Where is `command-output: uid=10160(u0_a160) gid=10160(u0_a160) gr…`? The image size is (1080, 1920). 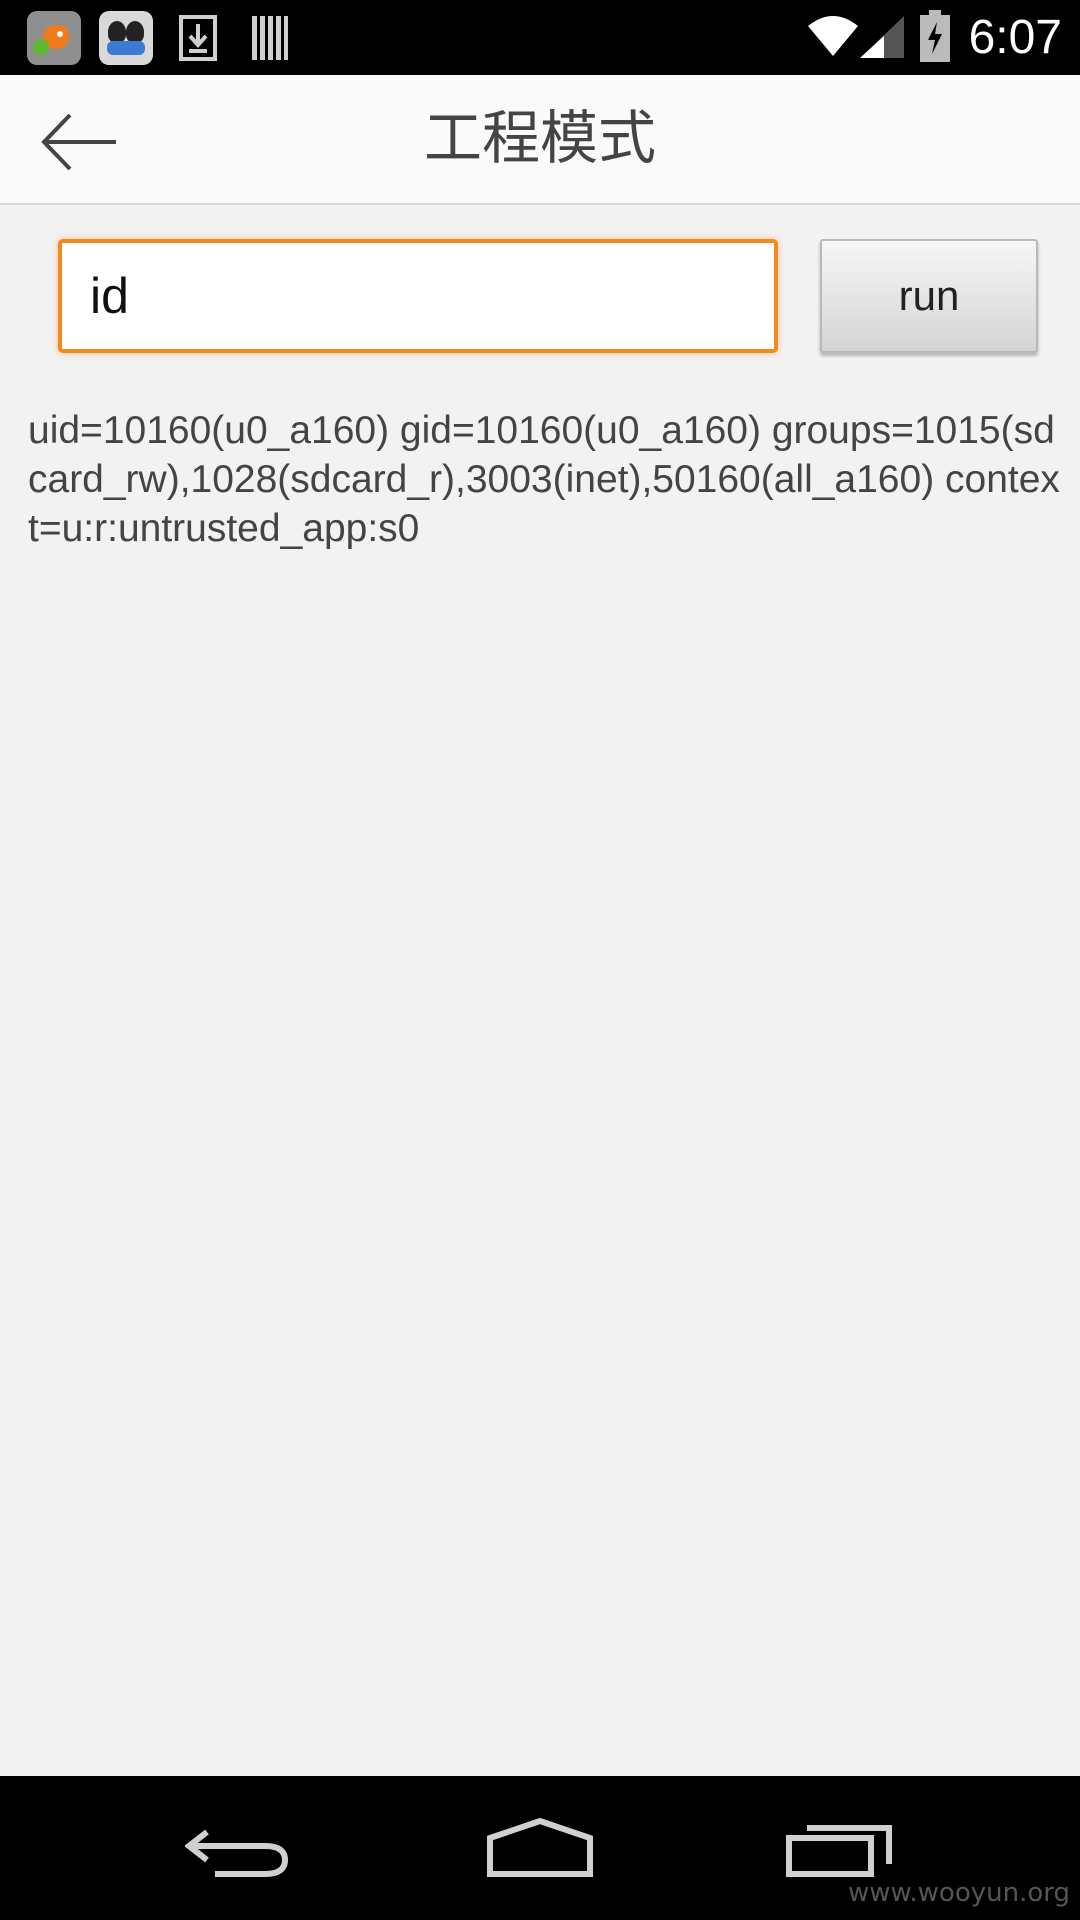
command-output: uid=10160(u0_a160) gid=10160(u0_a160) gr… is located at coordinates (544, 479).